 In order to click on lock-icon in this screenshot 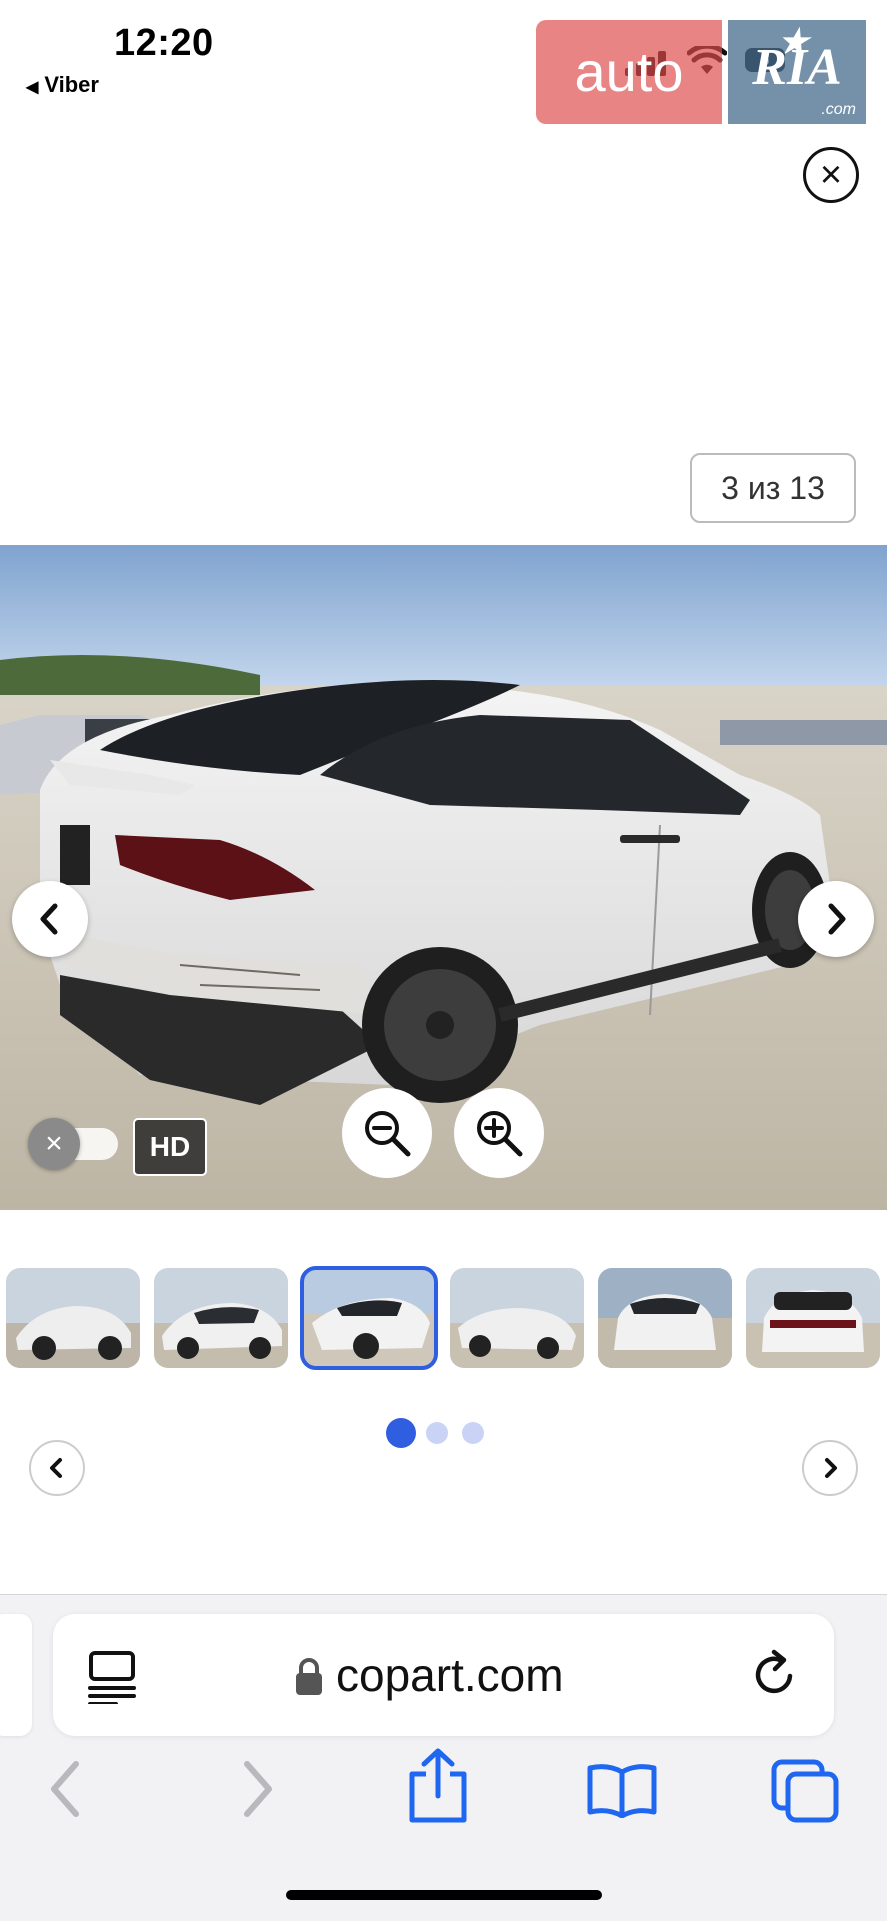, I will do `click(309, 1678)`.